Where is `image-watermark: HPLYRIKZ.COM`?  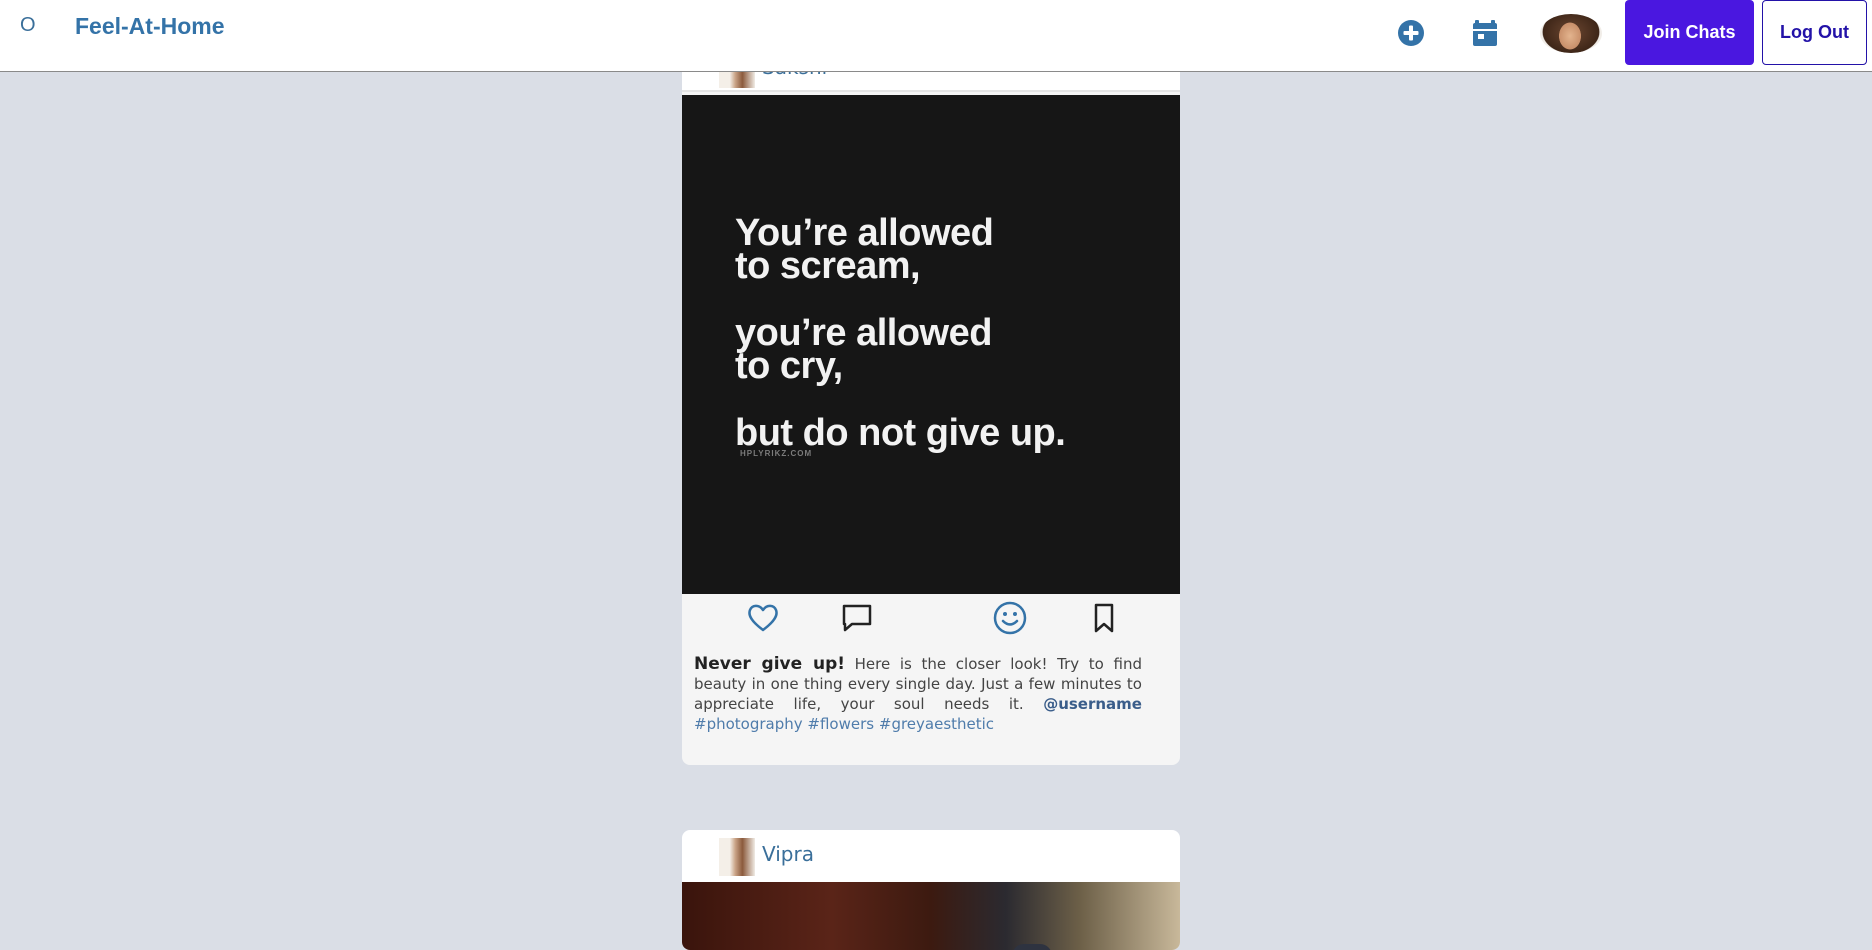
image-watermark: HPLYRIKZ.COM is located at coordinates (776, 453).